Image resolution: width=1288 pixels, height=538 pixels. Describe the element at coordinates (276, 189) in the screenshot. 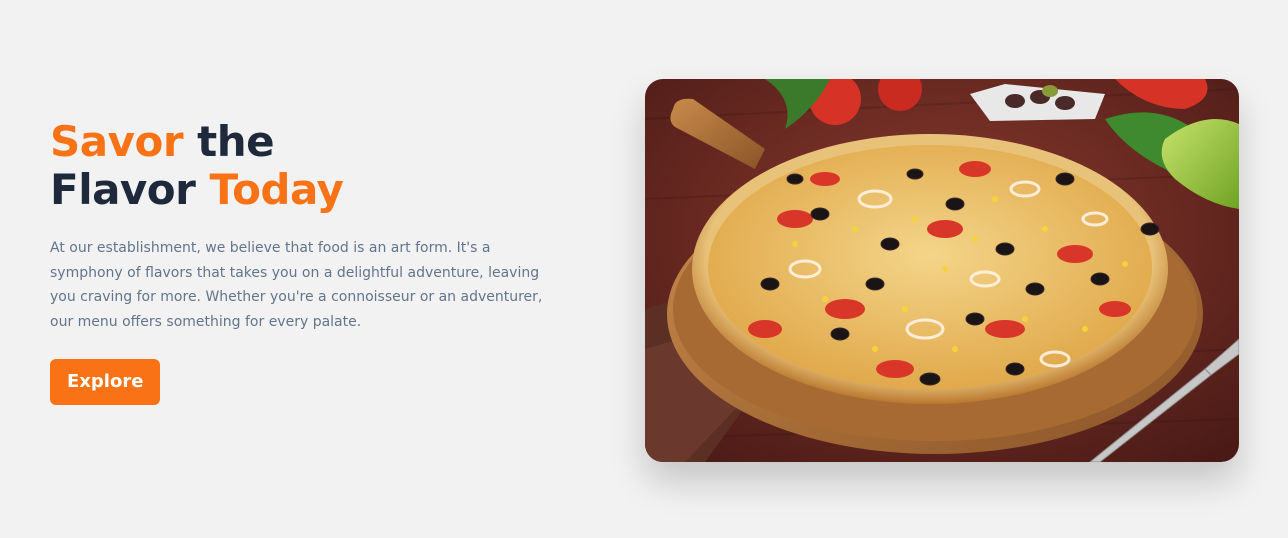

I see `title-accent-today: Today` at that location.